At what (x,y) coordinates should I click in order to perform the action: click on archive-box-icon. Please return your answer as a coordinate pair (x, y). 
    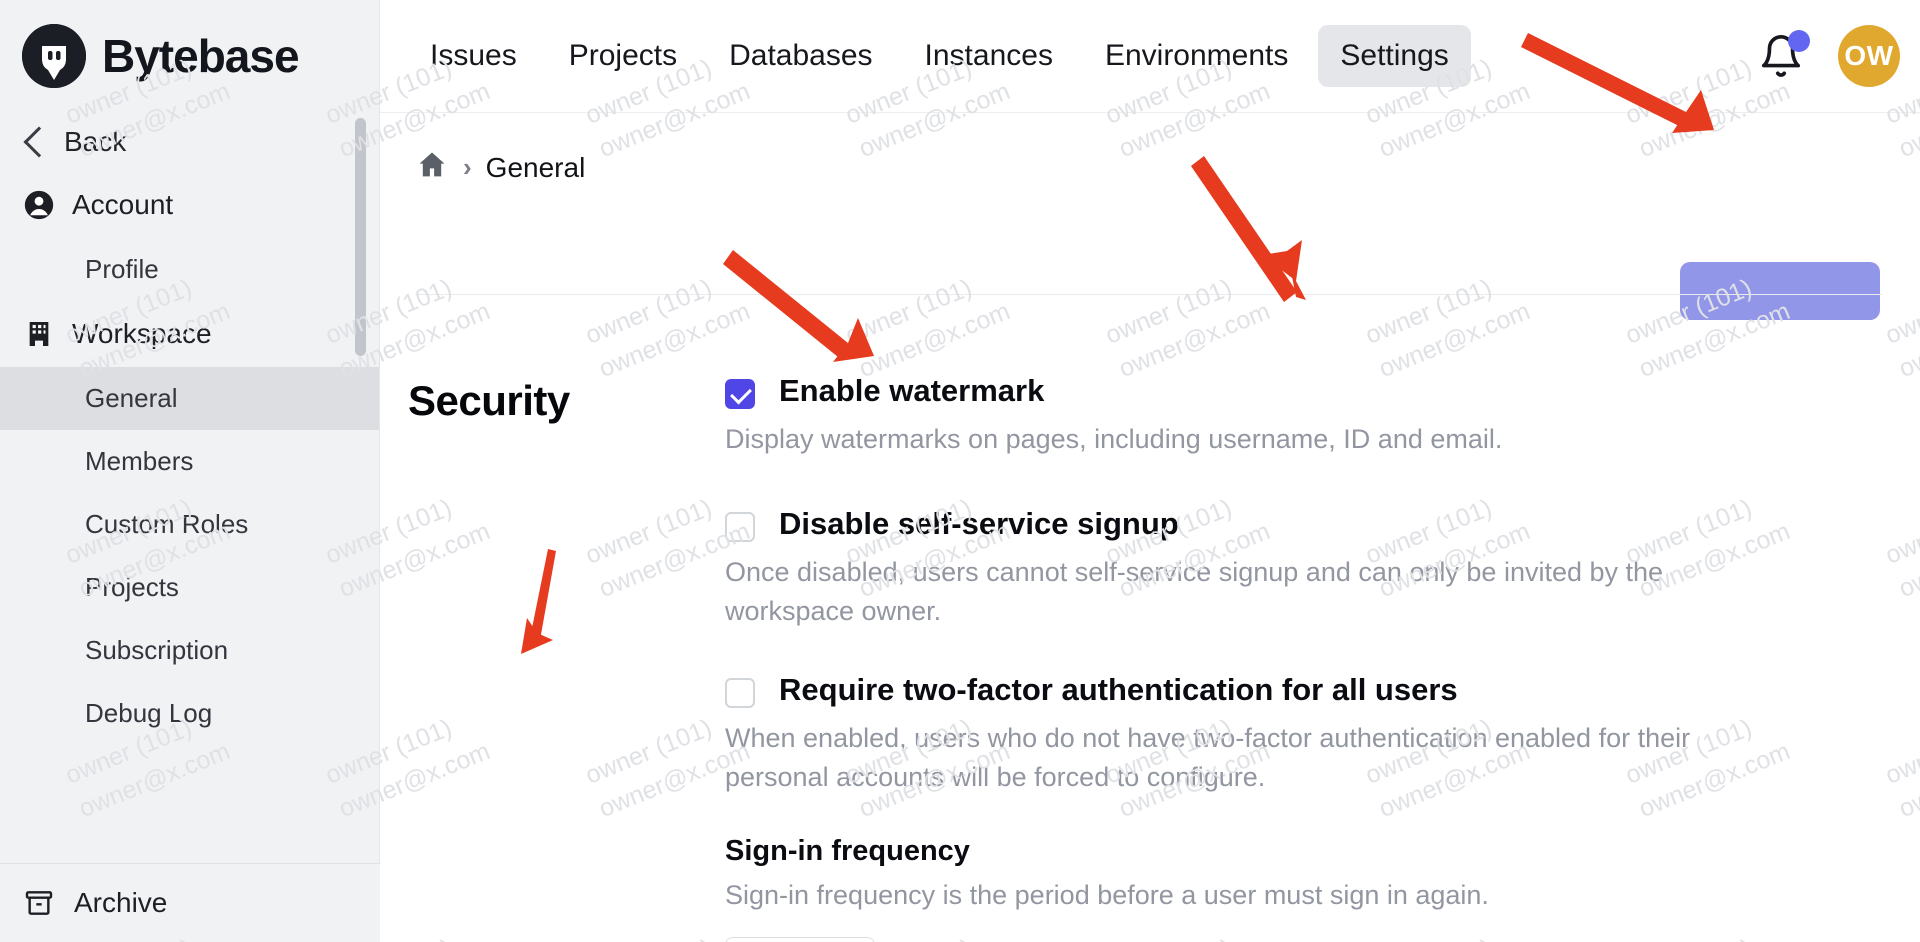
    Looking at the image, I should click on (39, 903).